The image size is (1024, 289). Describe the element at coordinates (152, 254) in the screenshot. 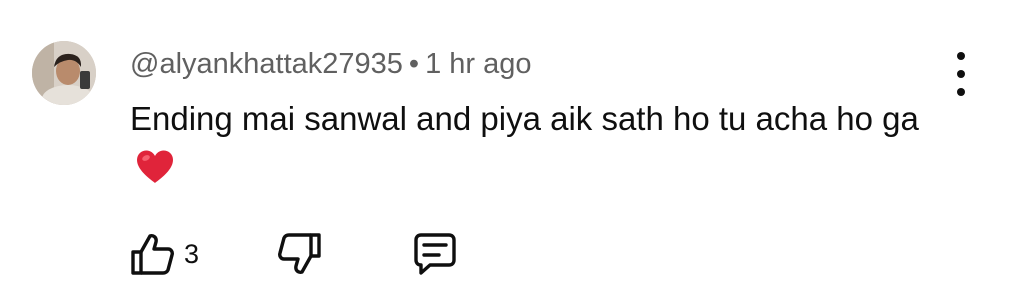

I see `thumbs-up-icon` at that location.